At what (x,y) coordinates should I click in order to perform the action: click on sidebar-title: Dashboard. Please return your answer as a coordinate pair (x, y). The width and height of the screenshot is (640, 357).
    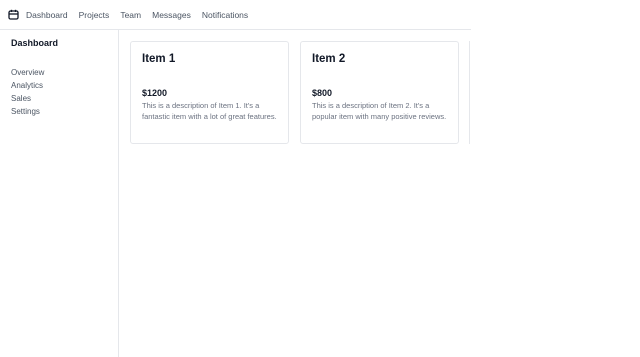
    Looking at the image, I should click on (35, 43).